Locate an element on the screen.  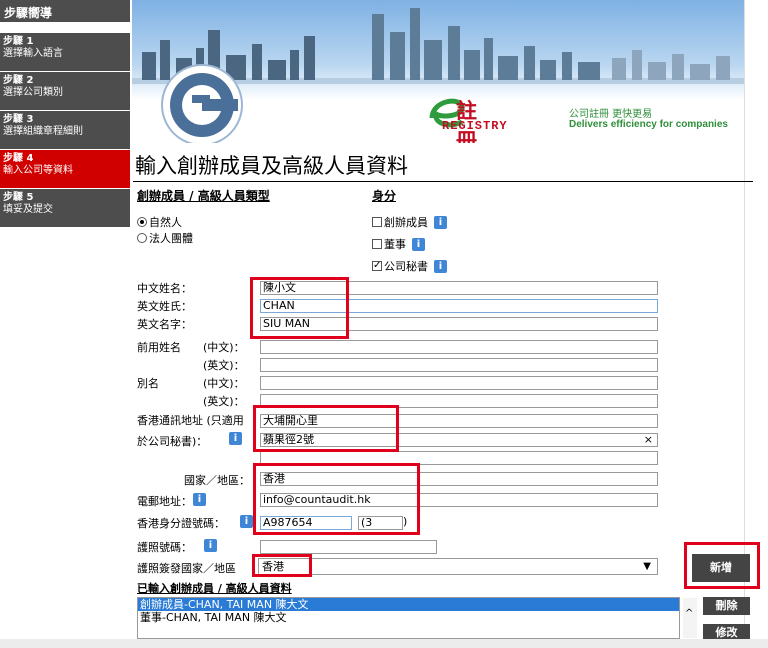
highlight-passport-country-box is located at coordinates (282, 565).